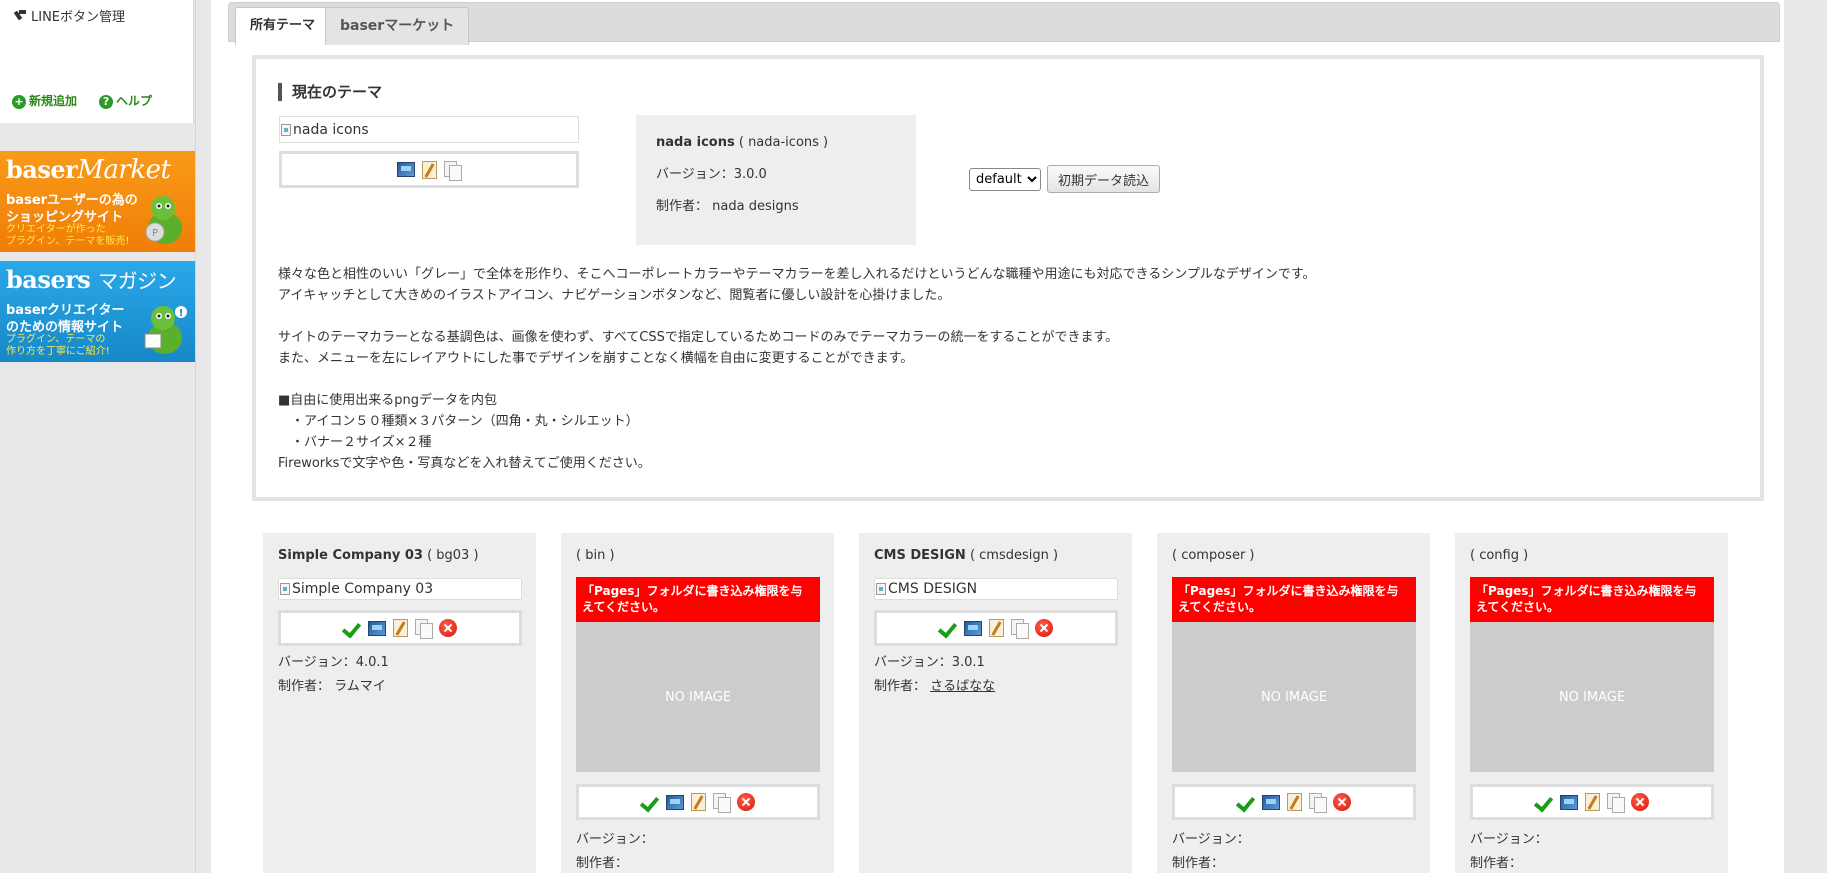 The width and height of the screenshot is (1827, 873). I want to click on theme-author: 制作者： ラムマイ, so click(332, 686).